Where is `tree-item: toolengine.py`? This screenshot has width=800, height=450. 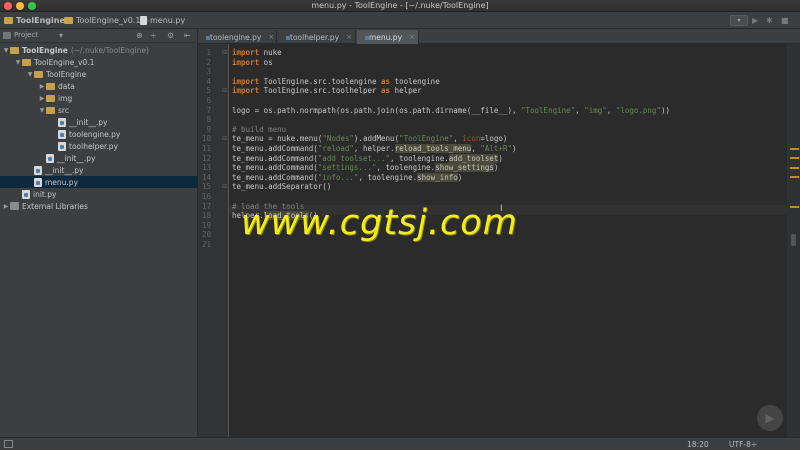 tree-item: toolengine.py is located at coordinates (99, 134).